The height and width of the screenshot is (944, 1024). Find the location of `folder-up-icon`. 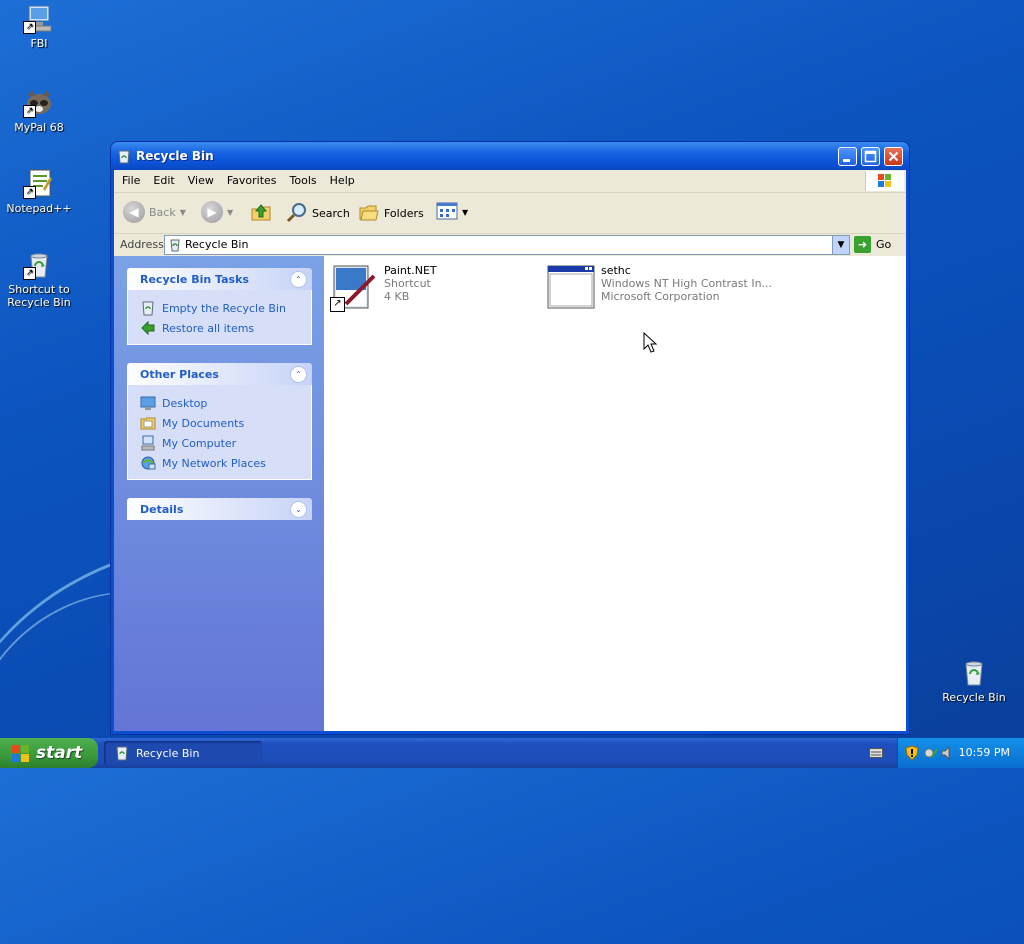

folder-up-icon is located at coordinates (261, 213).